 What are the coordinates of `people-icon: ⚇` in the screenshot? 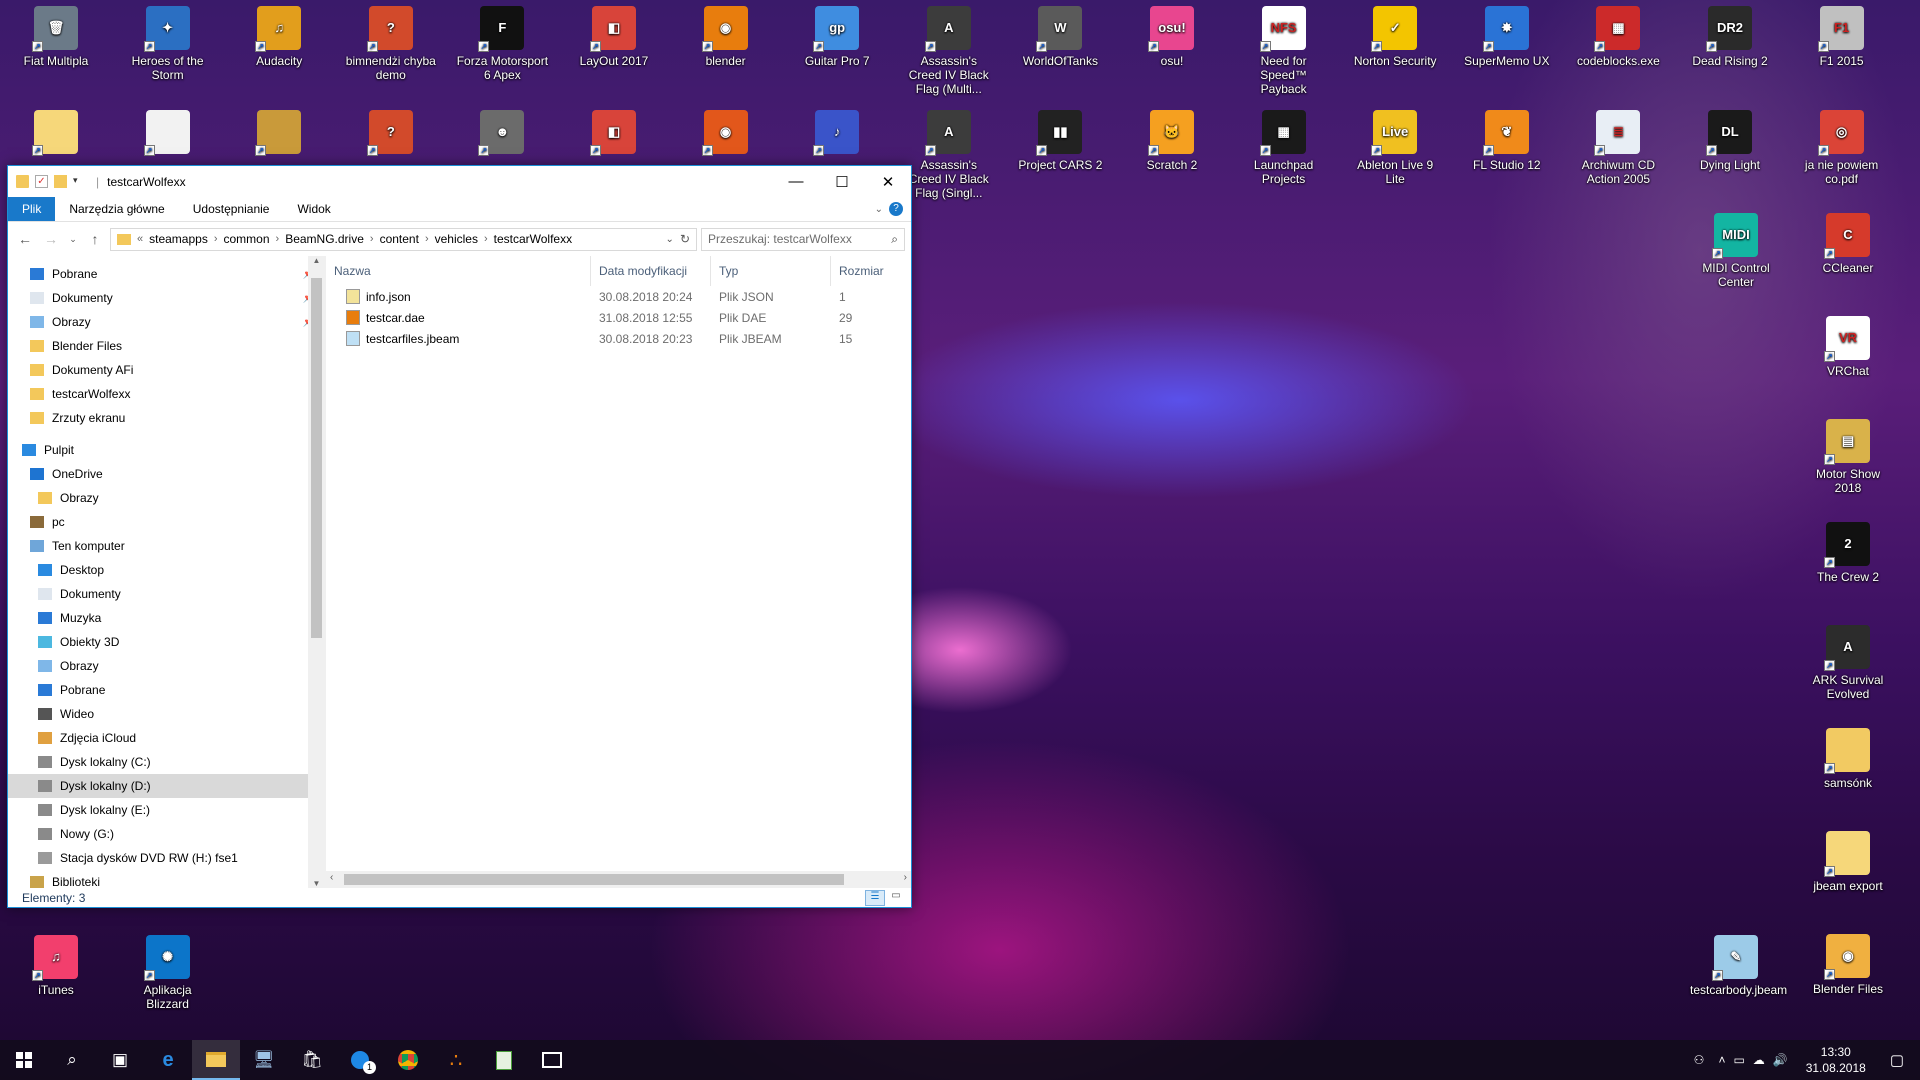 It's located at (1699, 1060).